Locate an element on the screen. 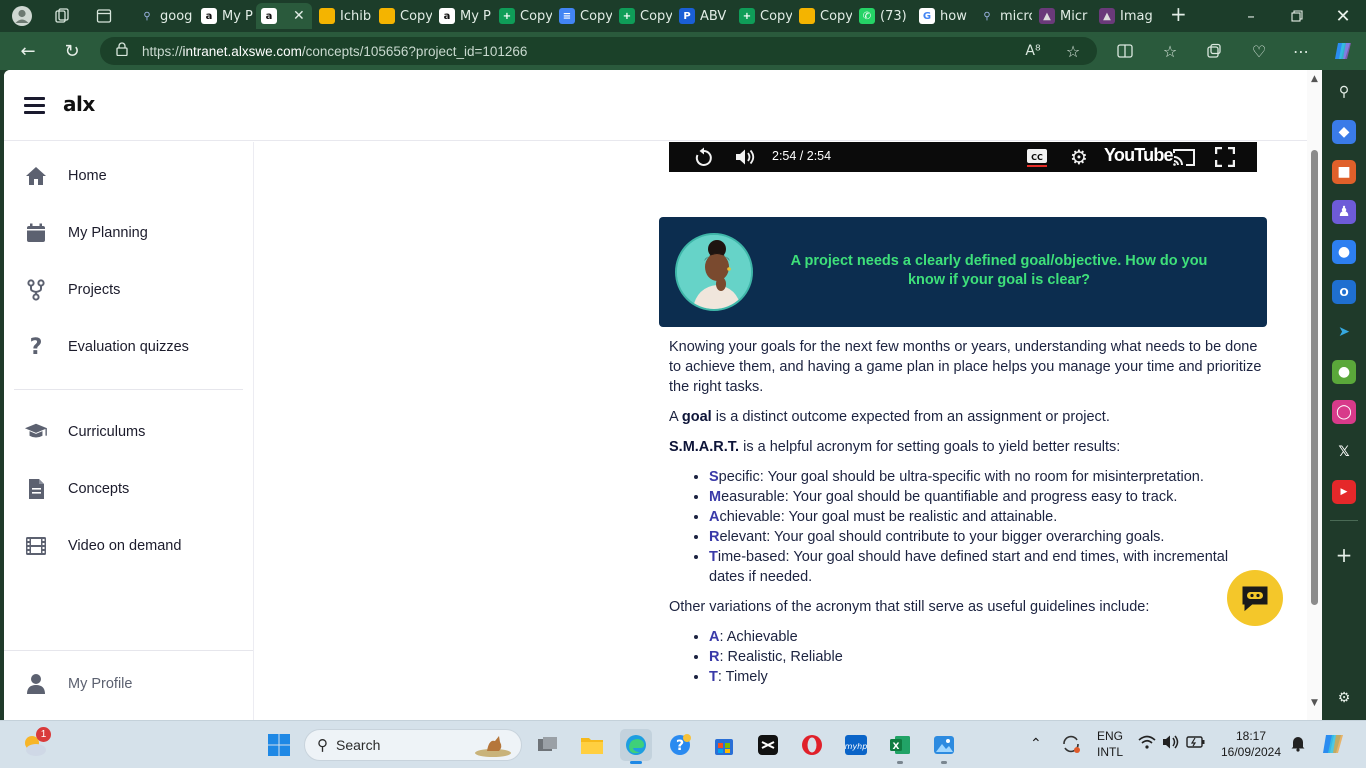  browser-tab: P ABV is located at coordinates (703, 16).